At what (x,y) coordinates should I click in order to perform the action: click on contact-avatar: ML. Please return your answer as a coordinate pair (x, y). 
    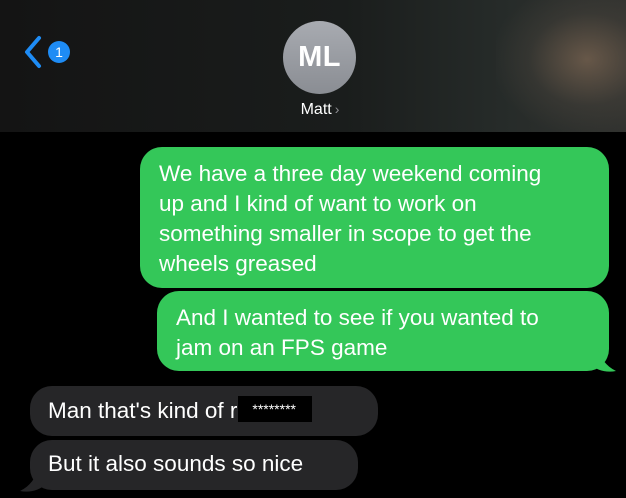
    Looking at the image, I should click on (319, 57).